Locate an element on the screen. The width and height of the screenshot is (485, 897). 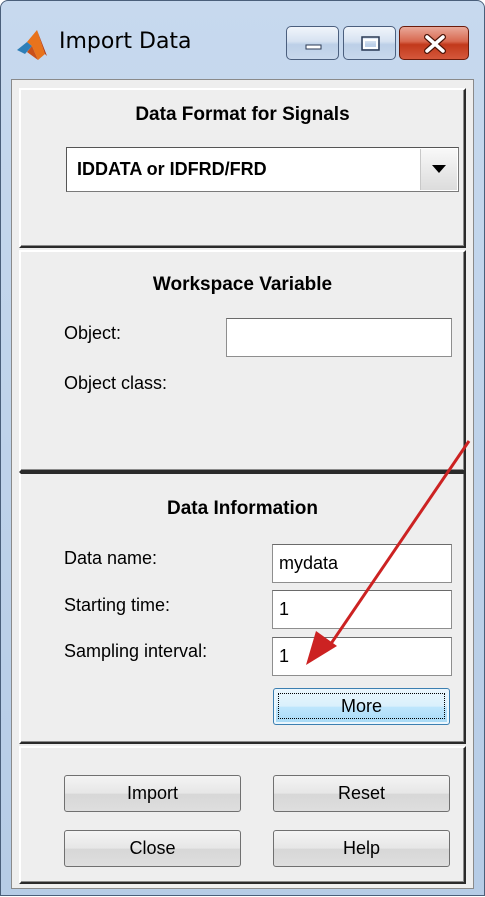
chevron-down-icon is located at coordinates (439, 169).